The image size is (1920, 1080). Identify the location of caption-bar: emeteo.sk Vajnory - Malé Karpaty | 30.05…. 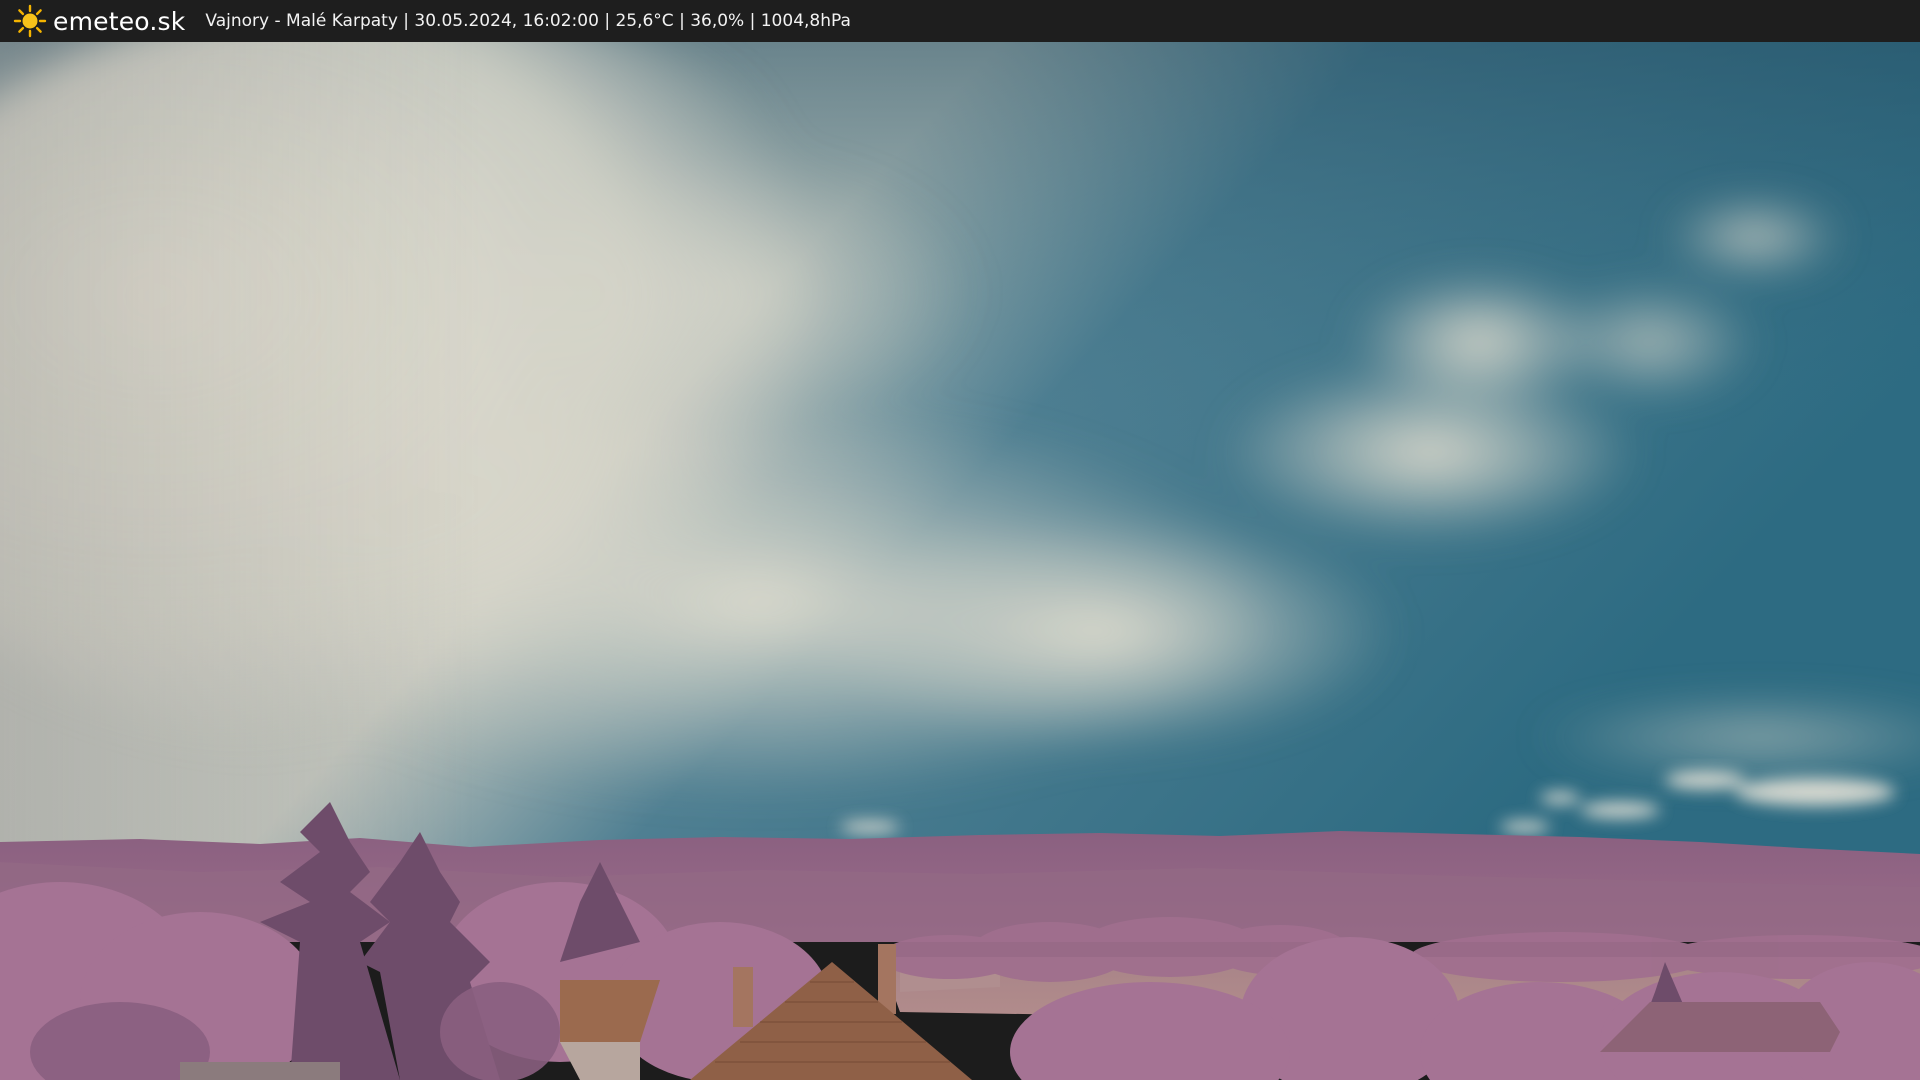
(960, 21).